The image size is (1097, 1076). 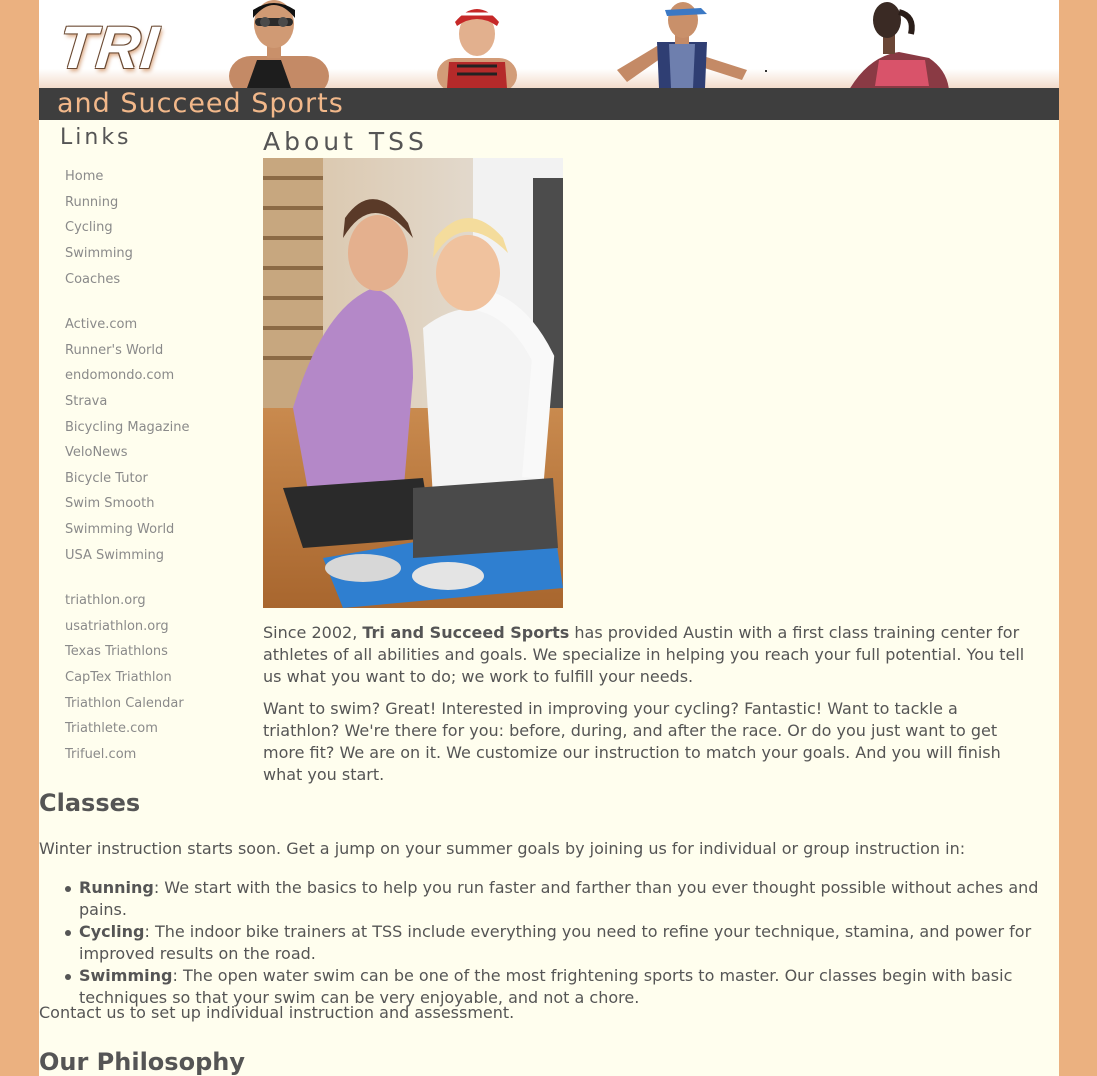 I want to click on links-heading: Links, so click(x=96, y=137).